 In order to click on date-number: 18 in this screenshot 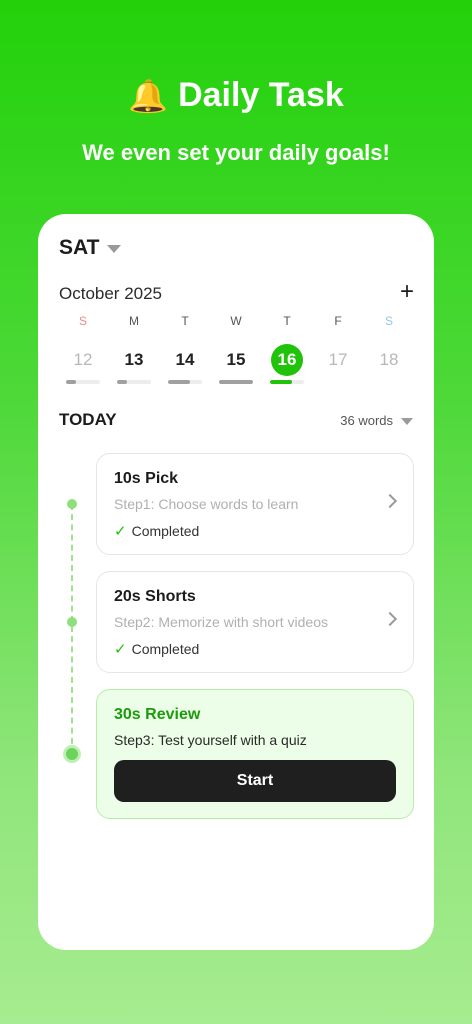, I will do `click(389, 360)`.